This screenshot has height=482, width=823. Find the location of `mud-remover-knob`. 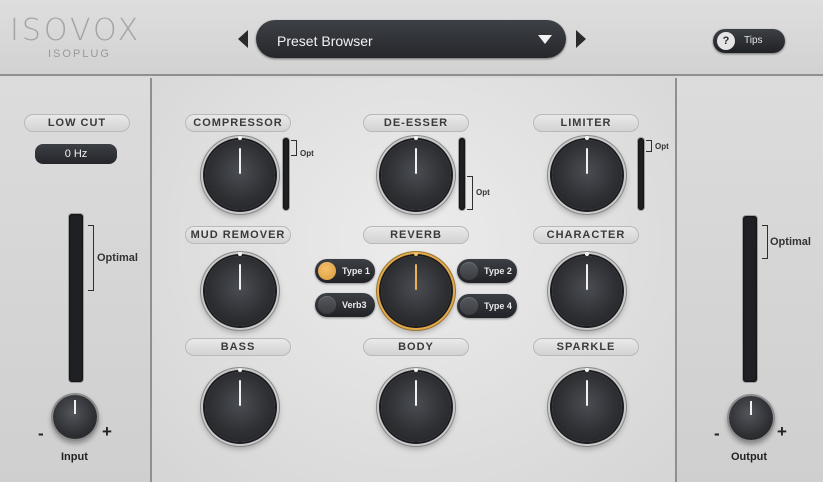

mud-remover-knob is located at coordinates (240, 289).